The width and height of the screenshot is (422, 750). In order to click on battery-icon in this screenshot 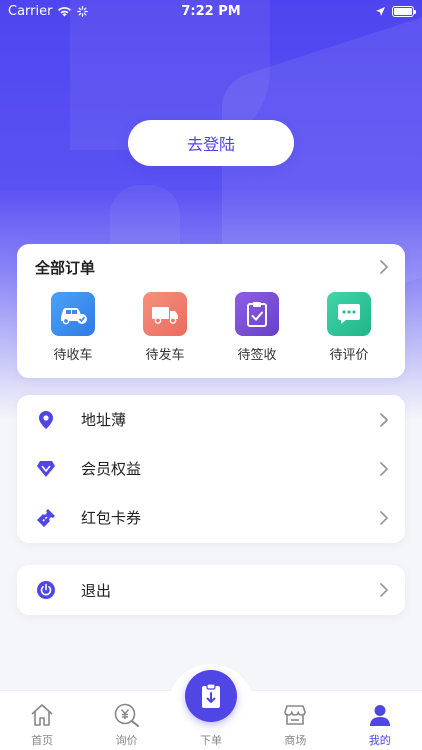, I will do `click(404, 11)`.